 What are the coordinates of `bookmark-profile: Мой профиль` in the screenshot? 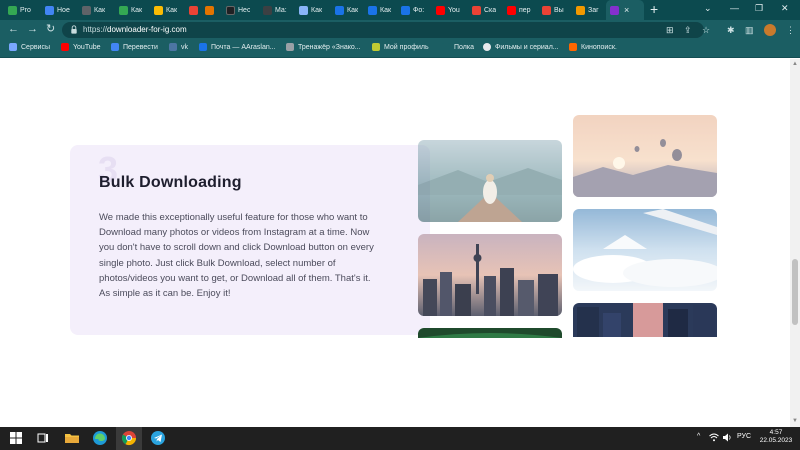 It's located at (400, 47).